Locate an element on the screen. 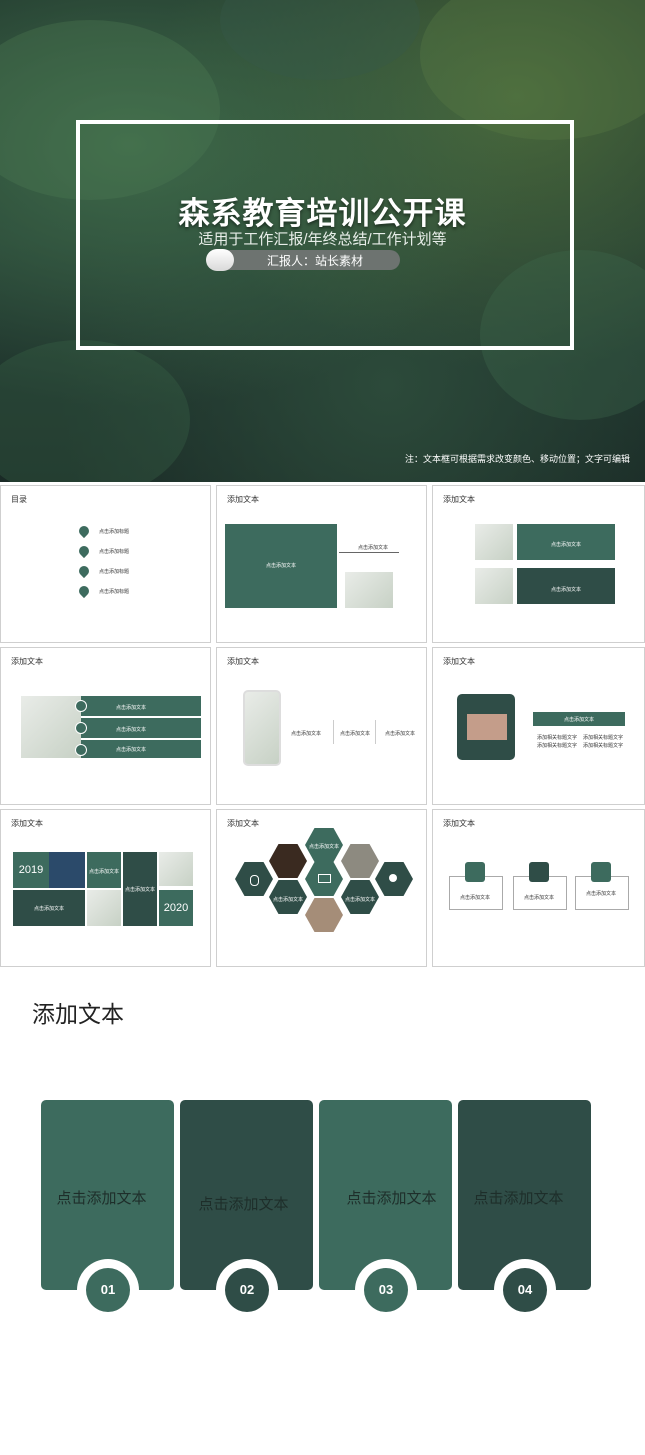  step-number-badge: 02 is located at coordinates (247, 1290).